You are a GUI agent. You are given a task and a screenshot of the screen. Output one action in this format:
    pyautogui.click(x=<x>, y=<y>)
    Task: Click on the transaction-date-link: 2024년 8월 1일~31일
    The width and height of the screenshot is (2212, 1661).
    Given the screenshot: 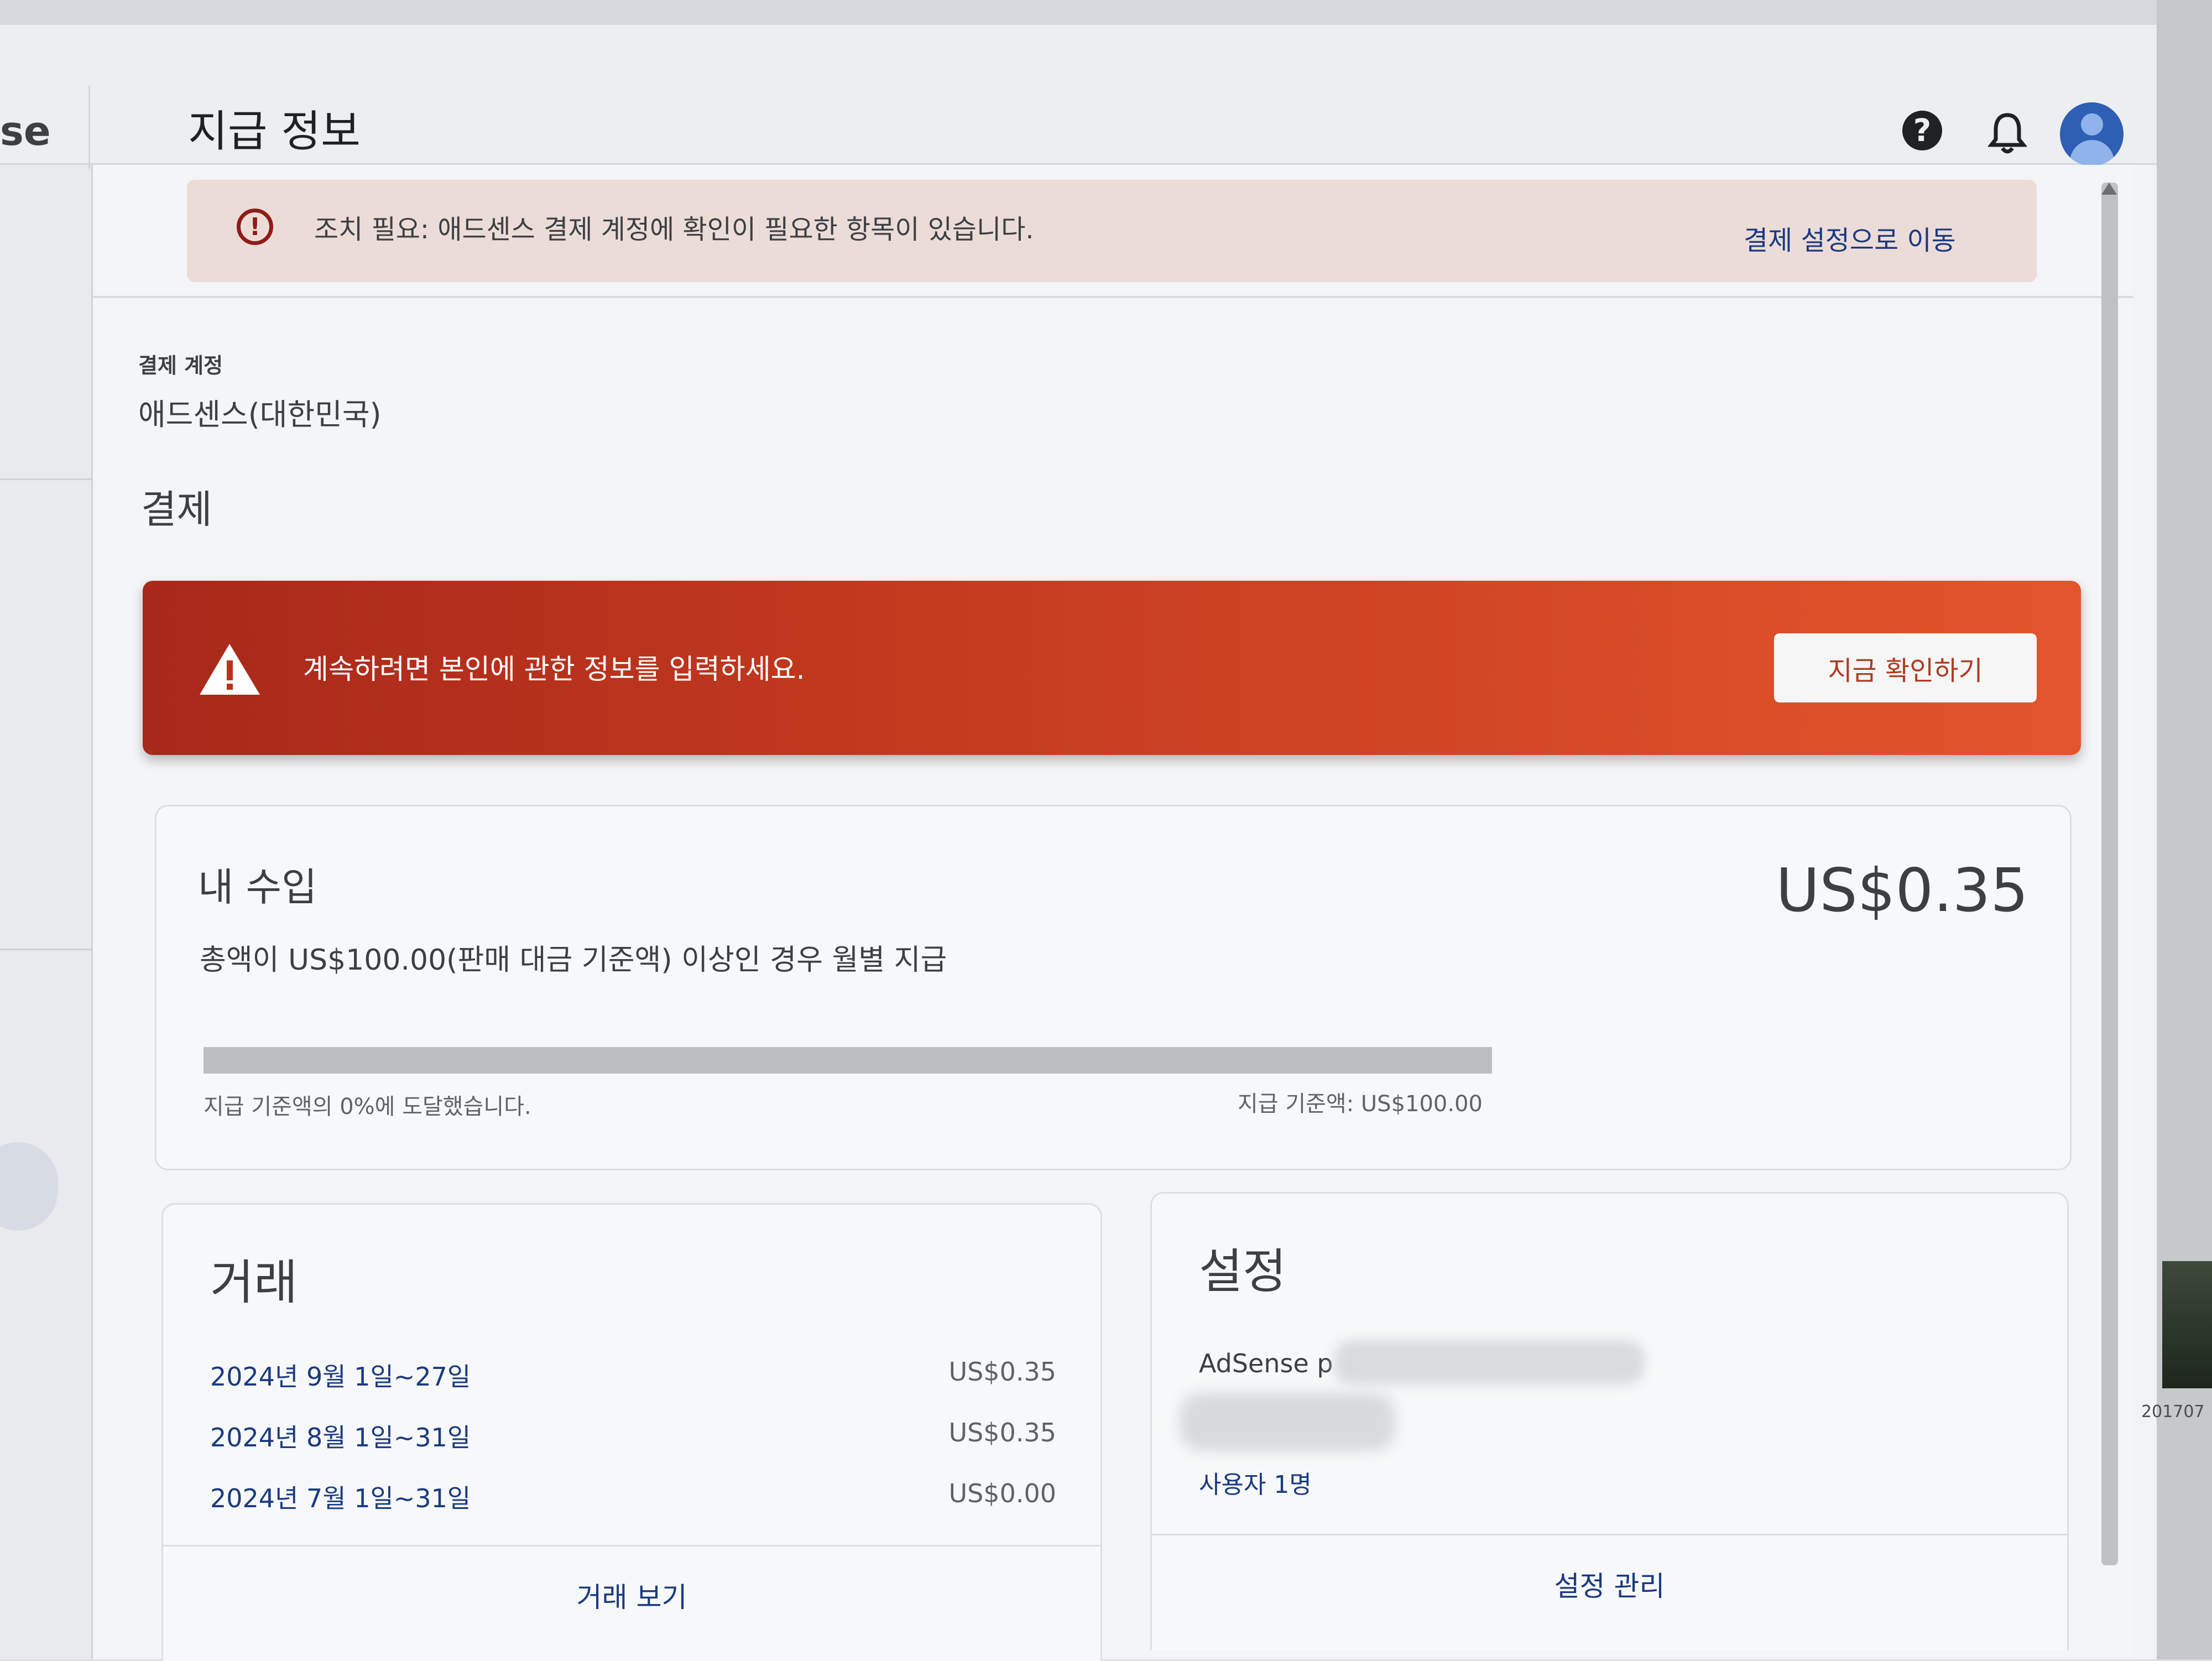 What is the action you would take?
    pyautogui.click(x=341, y=1436)
    